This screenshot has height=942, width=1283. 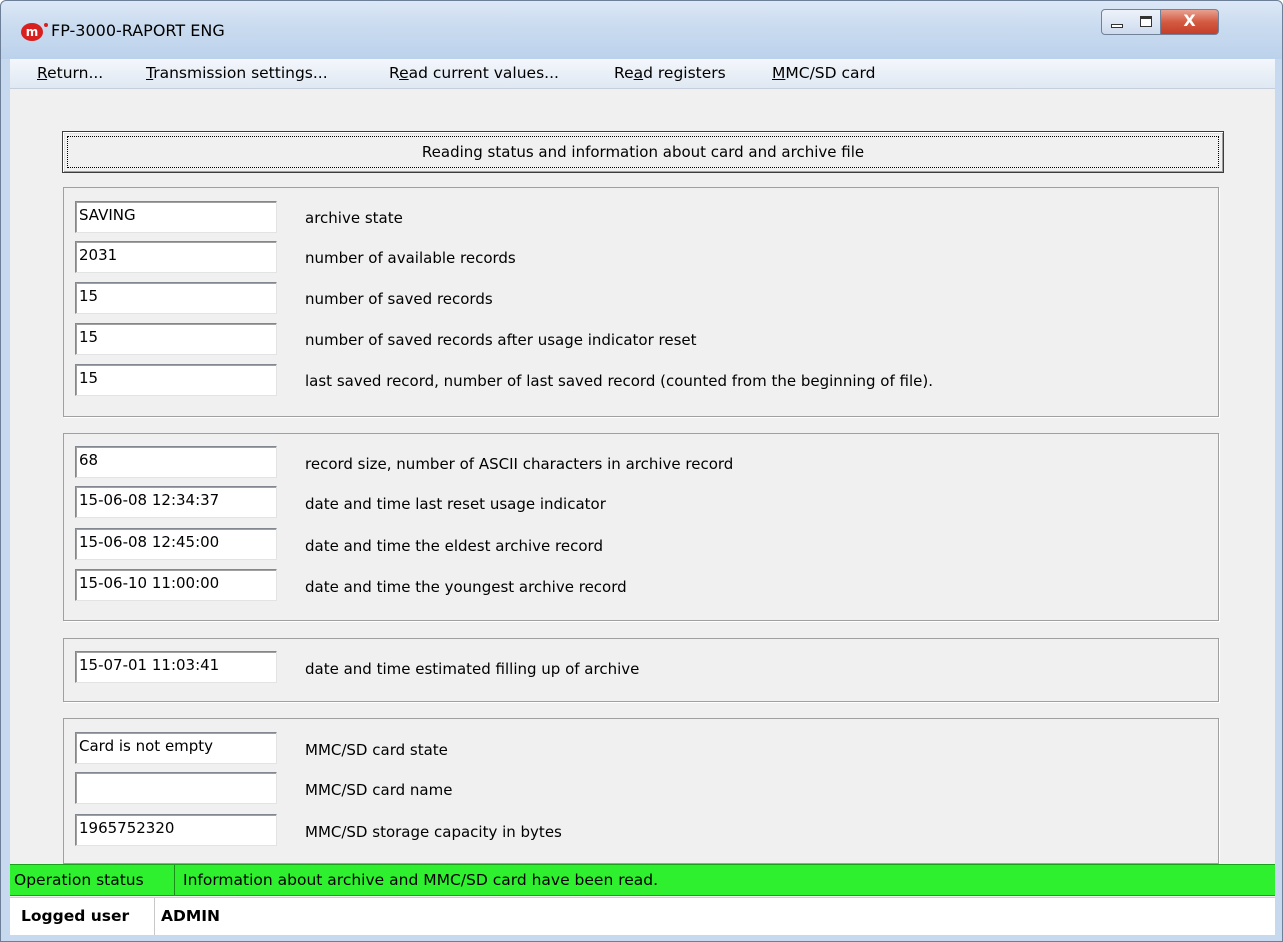 What do you see at coordinates (176, 298) in the screenshot?
I see `saved-records-field: 15` at bounding box center [176, 298].